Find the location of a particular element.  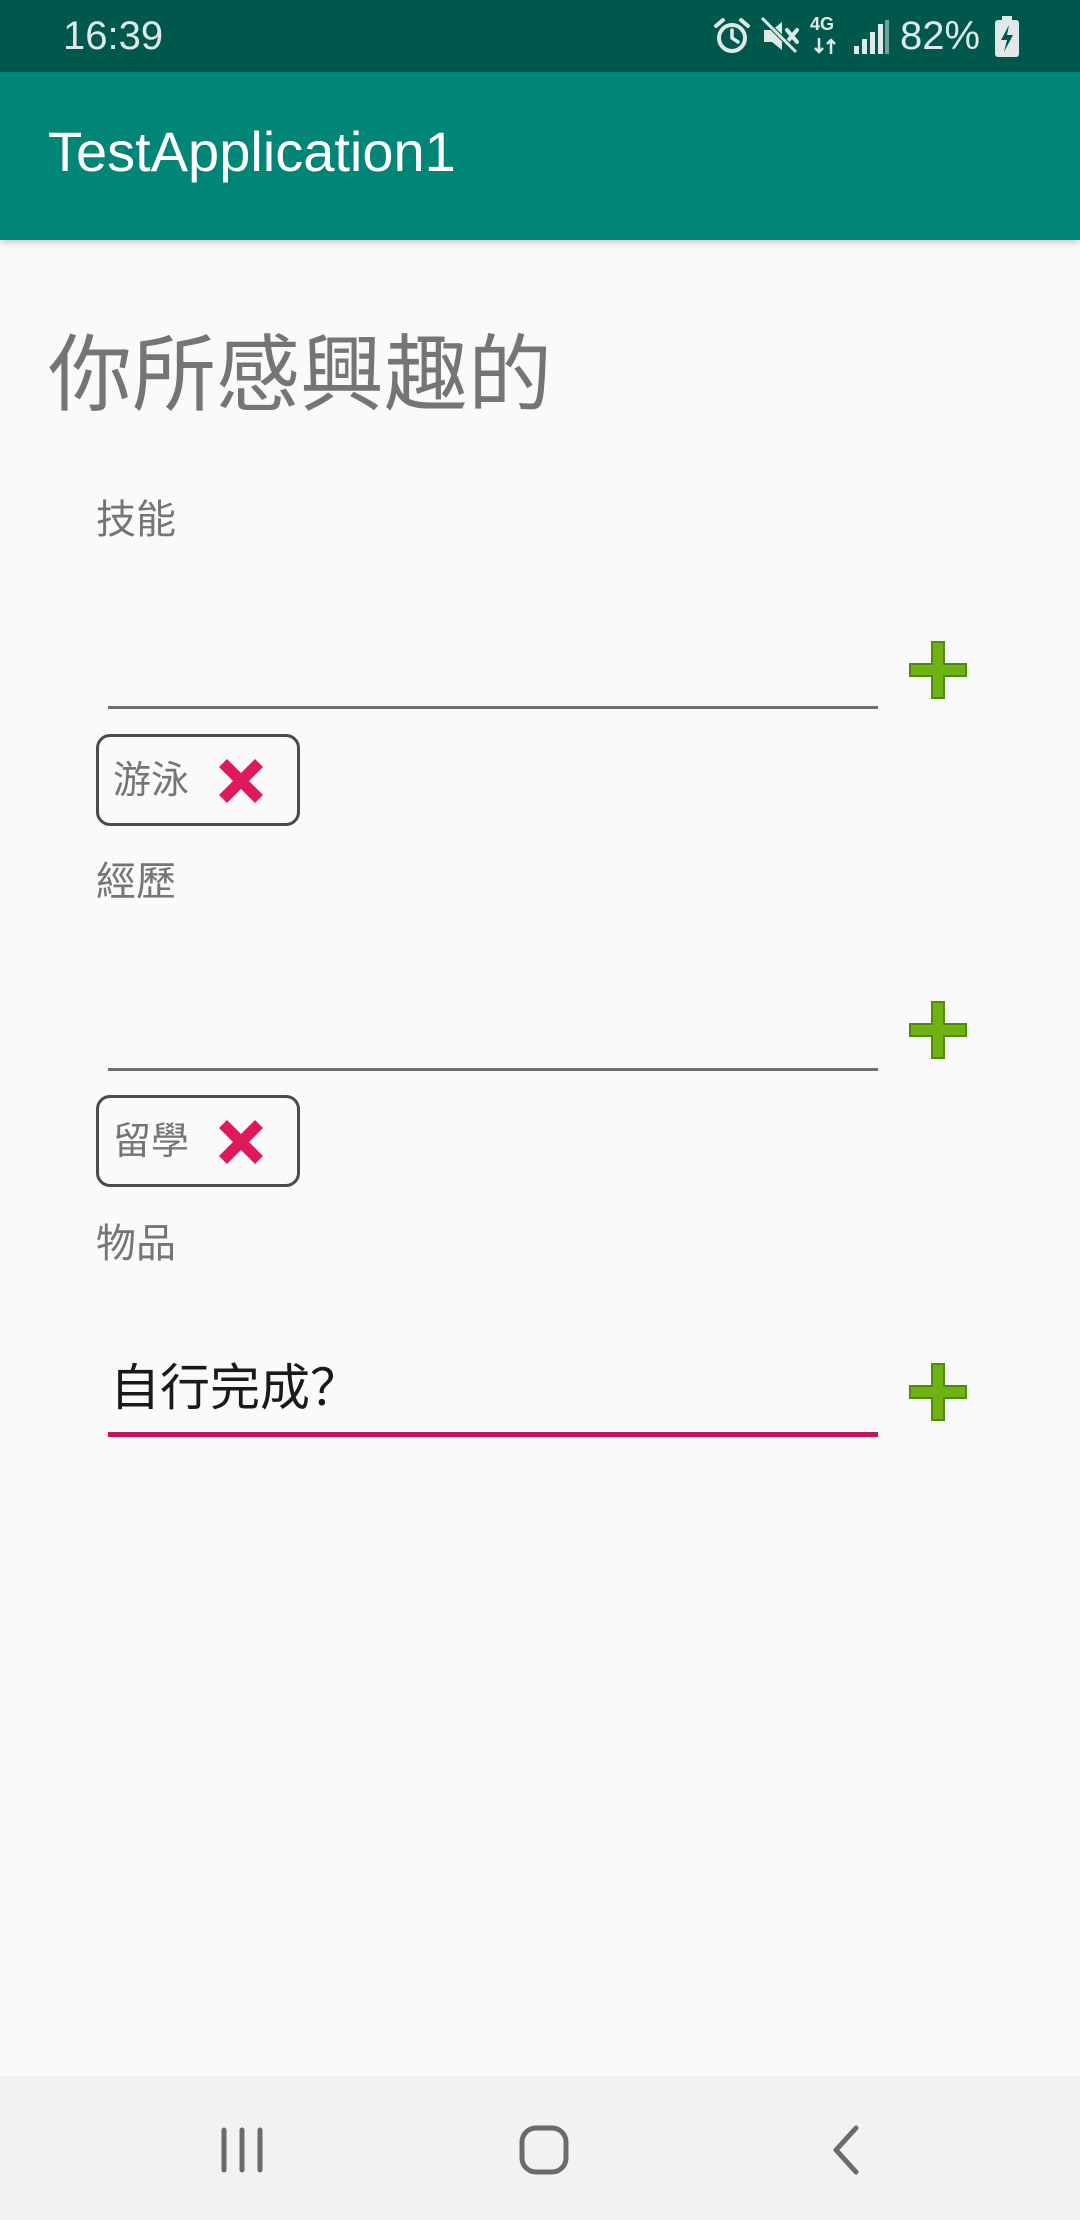

skills-input is located at coordinates (493, 667).